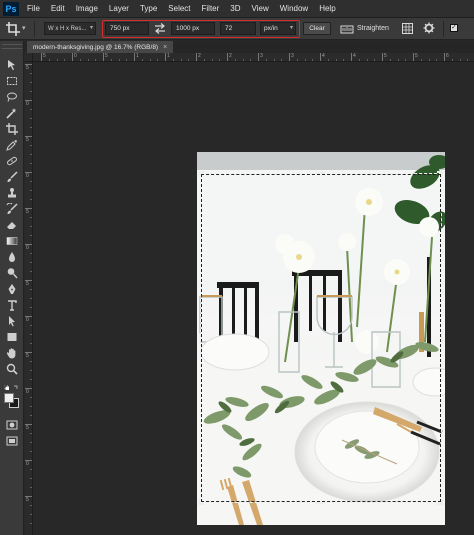 The width and height of the screenshot is (474, 535). What do you see at coordinates (12, 240) in the screenshot?
I see `gradient-icon` at bounding box center [12, 240].